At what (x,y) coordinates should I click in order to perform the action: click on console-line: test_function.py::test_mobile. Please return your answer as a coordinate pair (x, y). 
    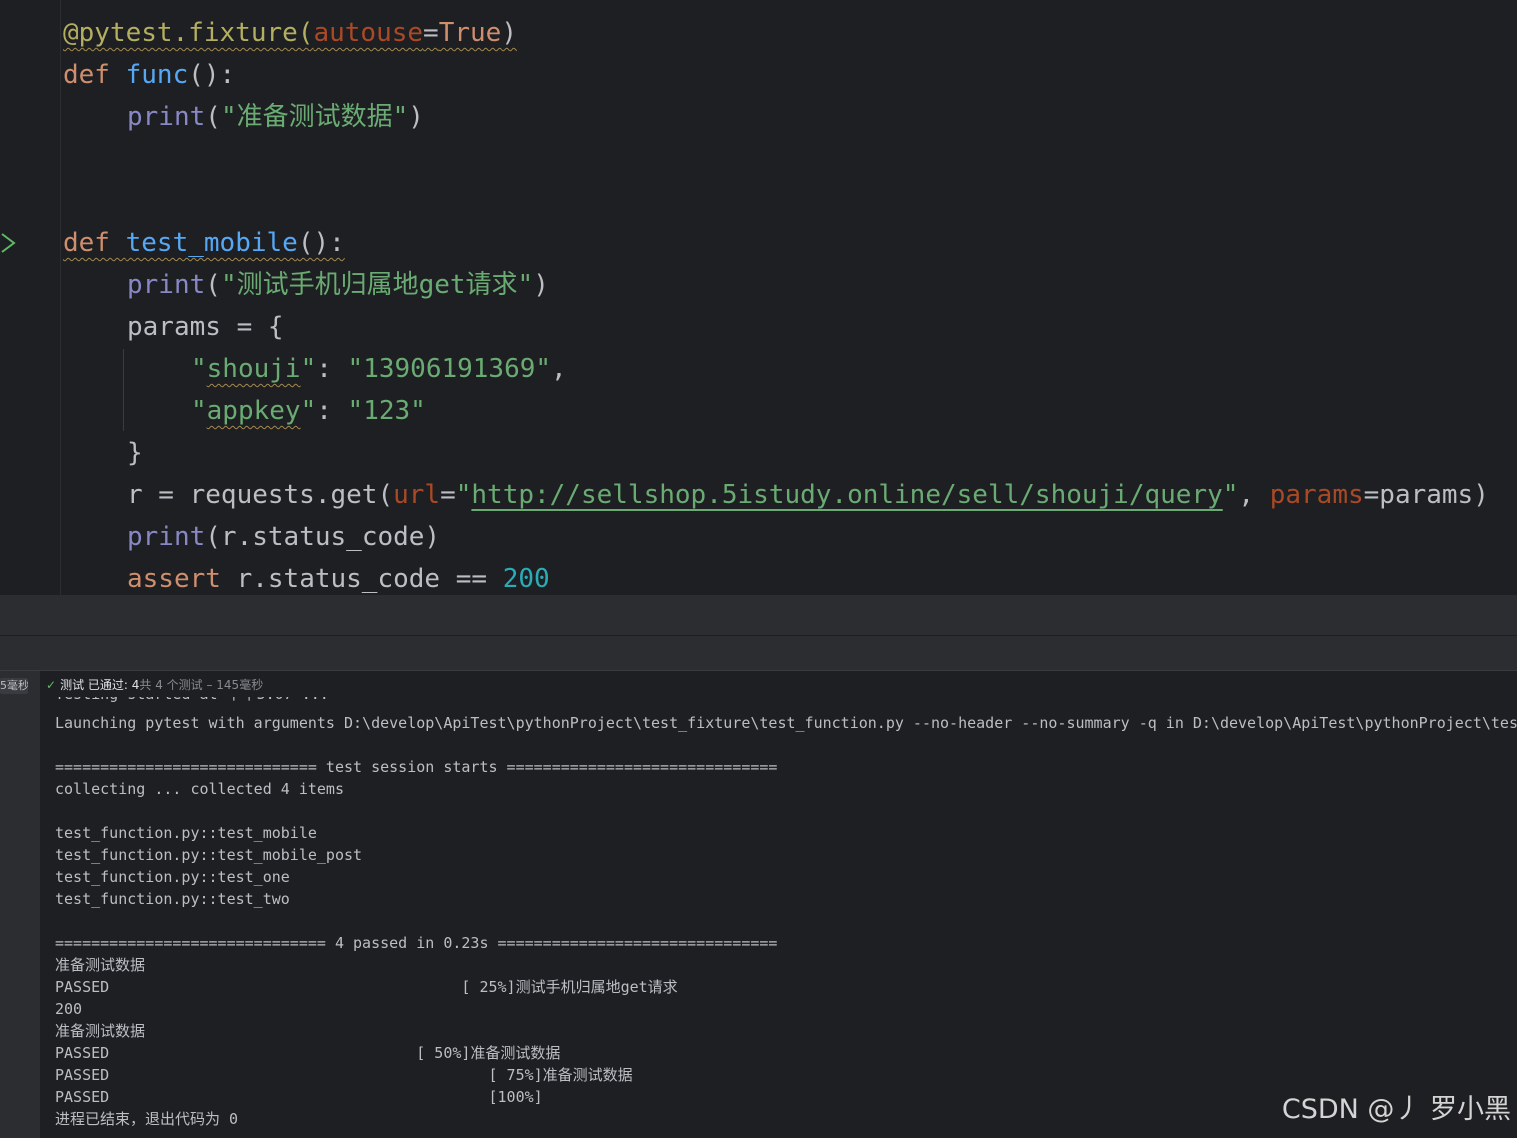
    Looking at the image, I should click on (186, 833).